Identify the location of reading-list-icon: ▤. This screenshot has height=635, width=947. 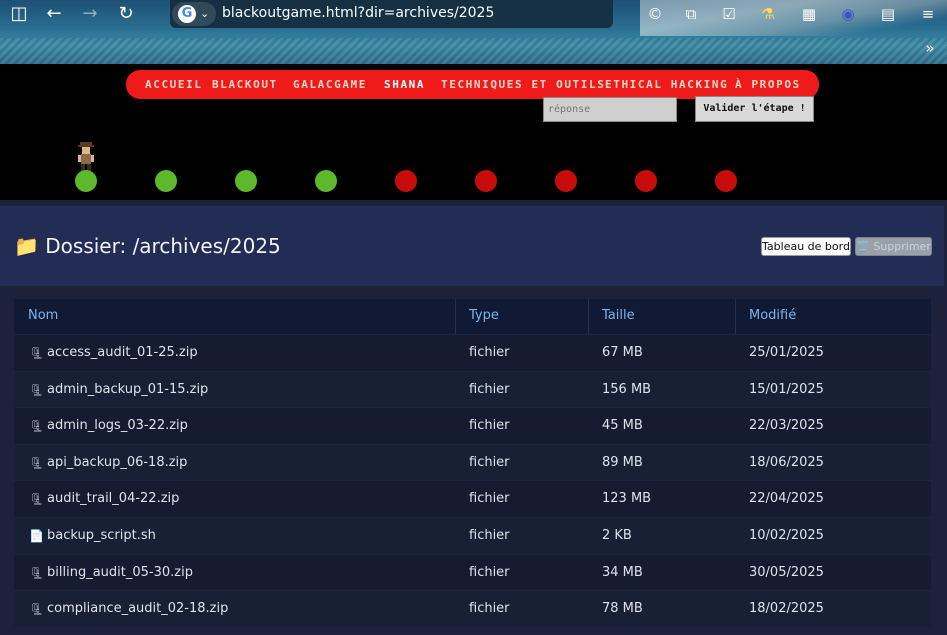
(888, 14).